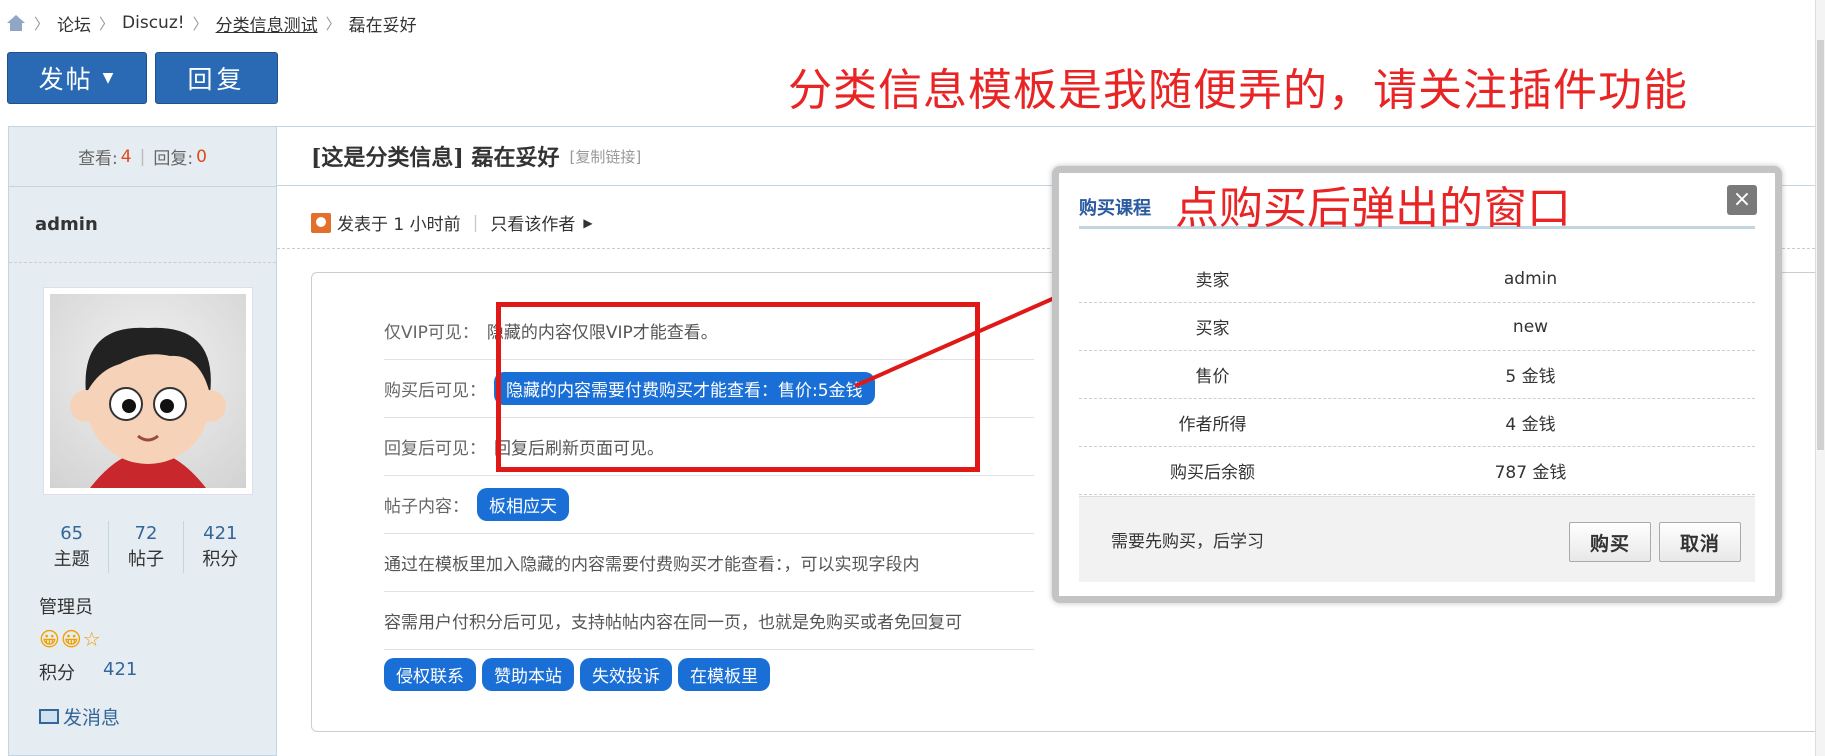 The height and width of the screenshot is (756, 1825). What do you see at coordinates (1700, 542) in the screenshot?
I see `cancel-button: 取消` at bounding box center [1700, 542].